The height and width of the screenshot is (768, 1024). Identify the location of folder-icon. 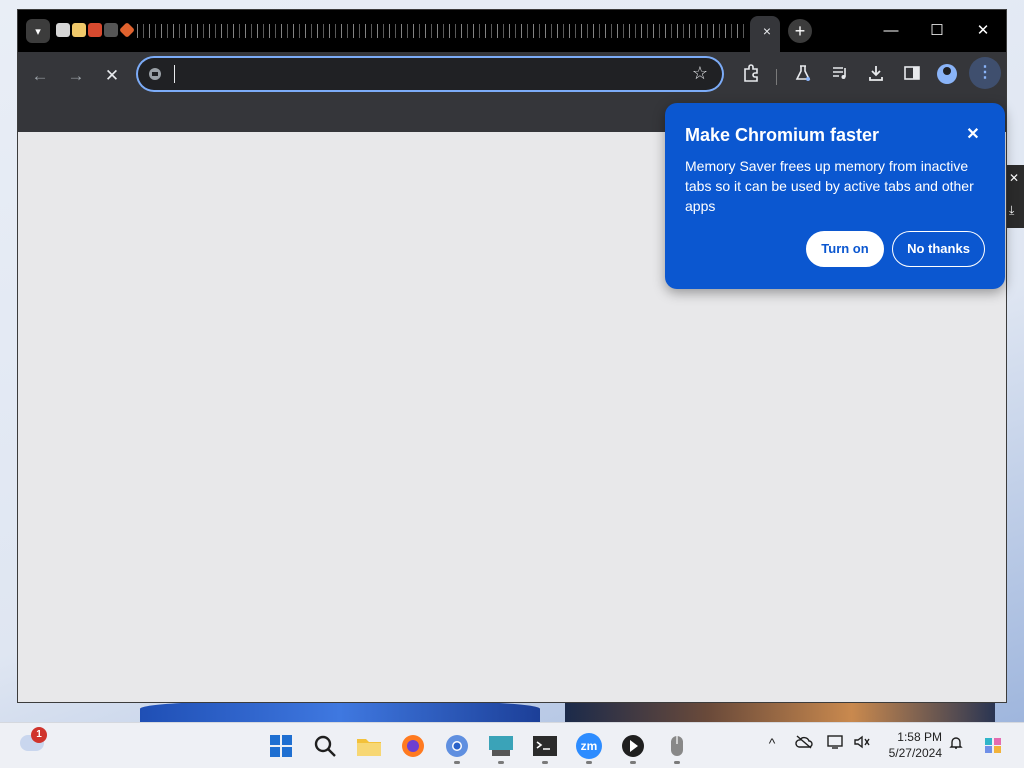
(369, 746).